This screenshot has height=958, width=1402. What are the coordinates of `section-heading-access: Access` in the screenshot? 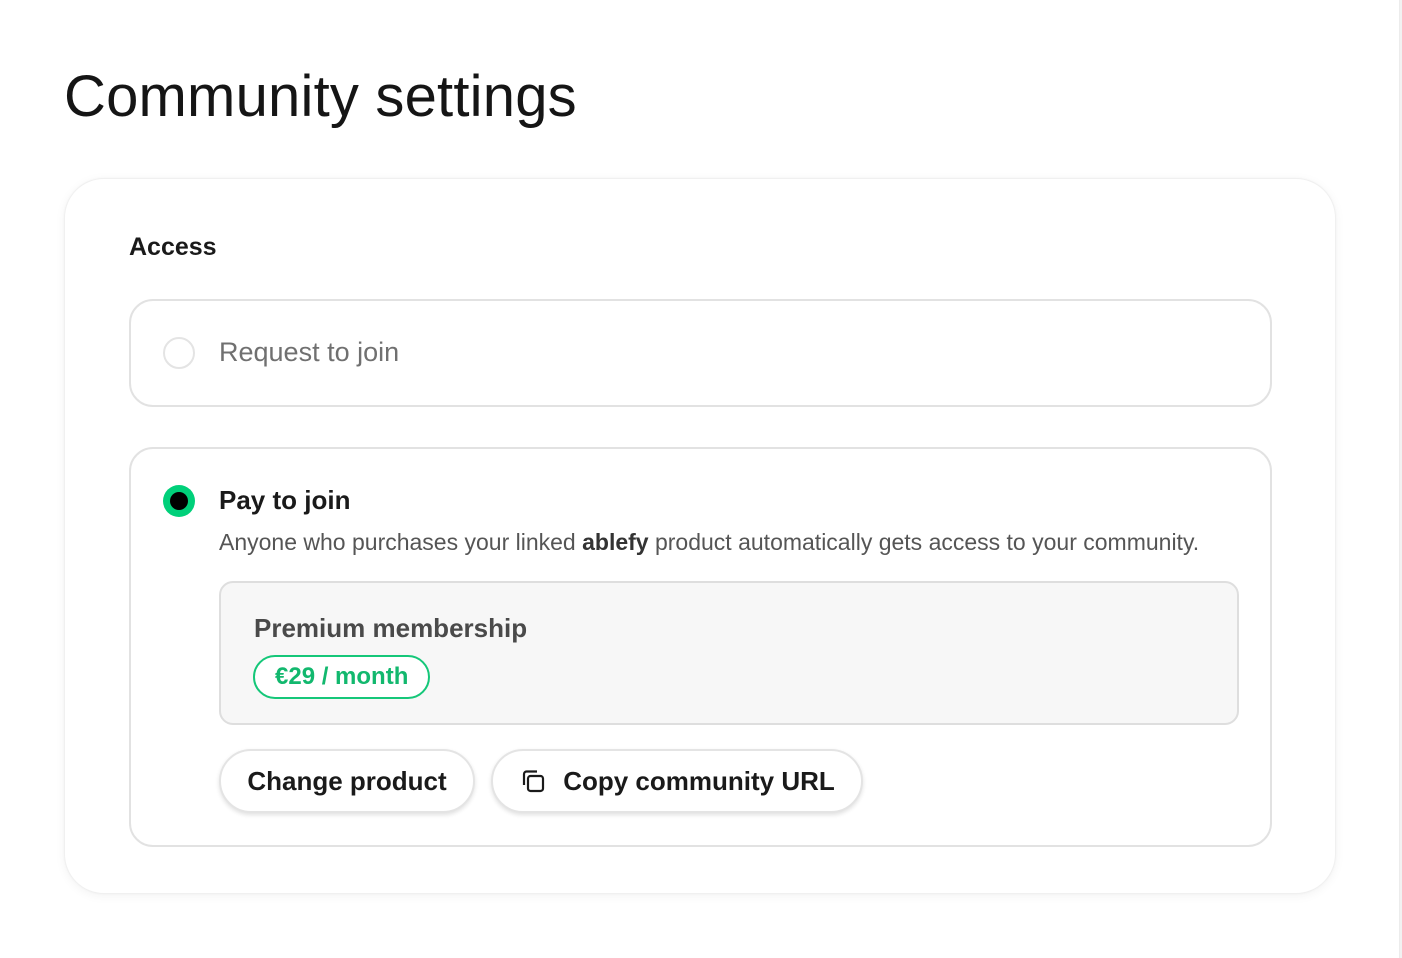 It's located at (173, 247).